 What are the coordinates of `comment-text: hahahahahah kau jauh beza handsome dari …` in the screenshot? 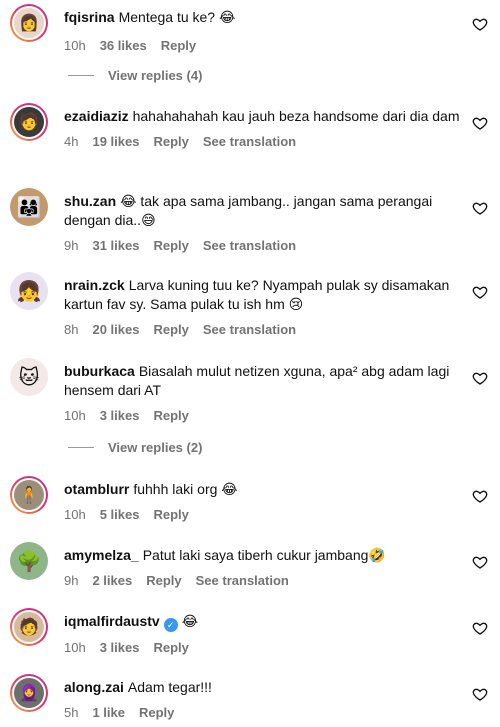 It's located at (296, 116).